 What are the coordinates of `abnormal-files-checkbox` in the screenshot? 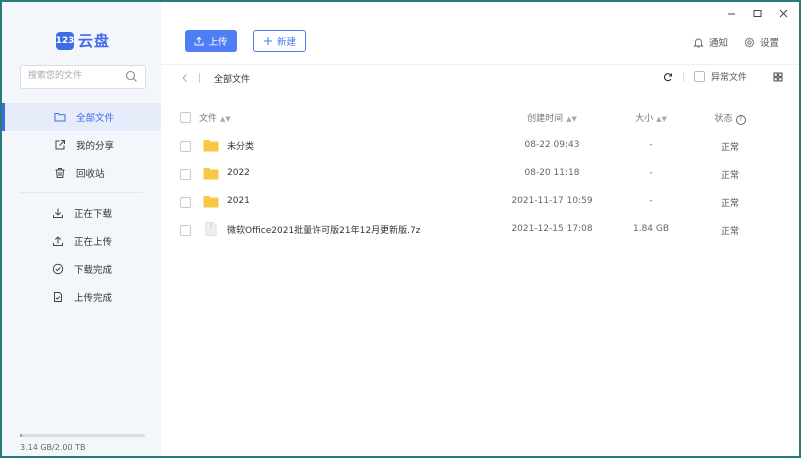 It's located at (699, 76).